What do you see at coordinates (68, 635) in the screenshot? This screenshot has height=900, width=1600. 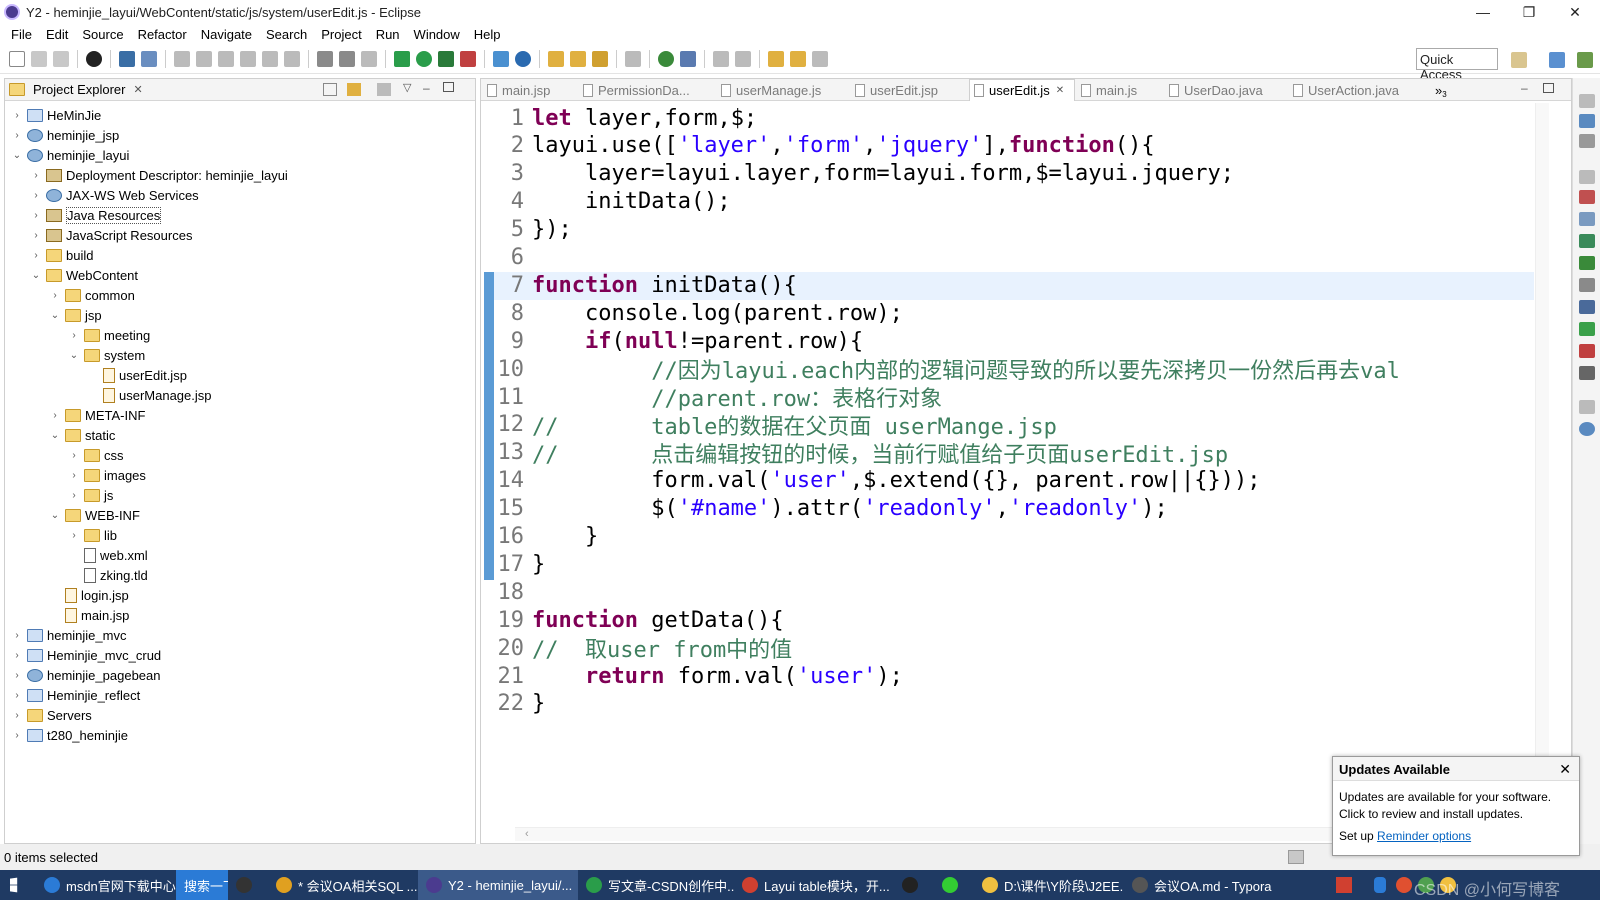 I see `tree-item: › heminjie_mvc` at bounding box center [68, 635].